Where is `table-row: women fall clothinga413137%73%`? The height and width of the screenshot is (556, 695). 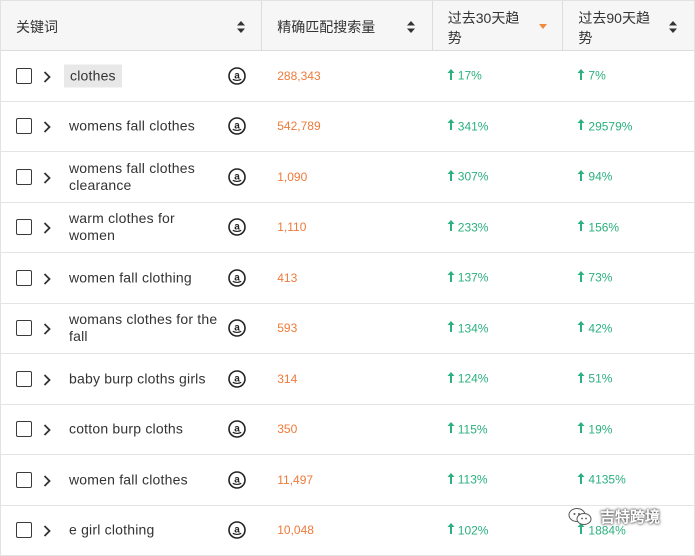
table-row: women fall clothinga413137%73% is located at coordinates (347, 278).